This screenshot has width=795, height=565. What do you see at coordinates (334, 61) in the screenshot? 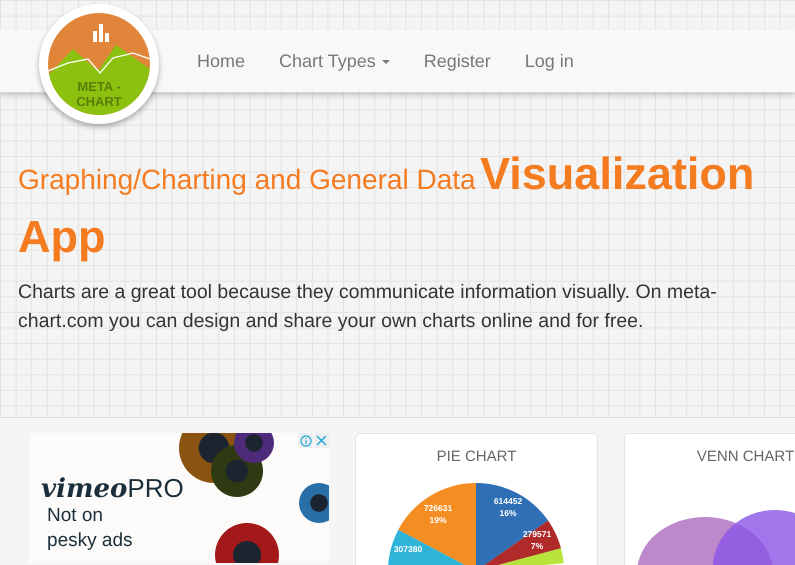
I see `nav-dropdown: Chart Types` at bounding box center [334, 61].